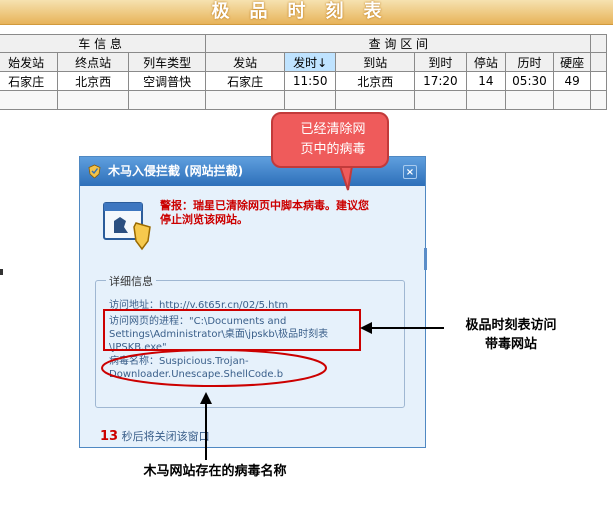  I want to click on cell-origin: 石家庄, so click(29, 81).